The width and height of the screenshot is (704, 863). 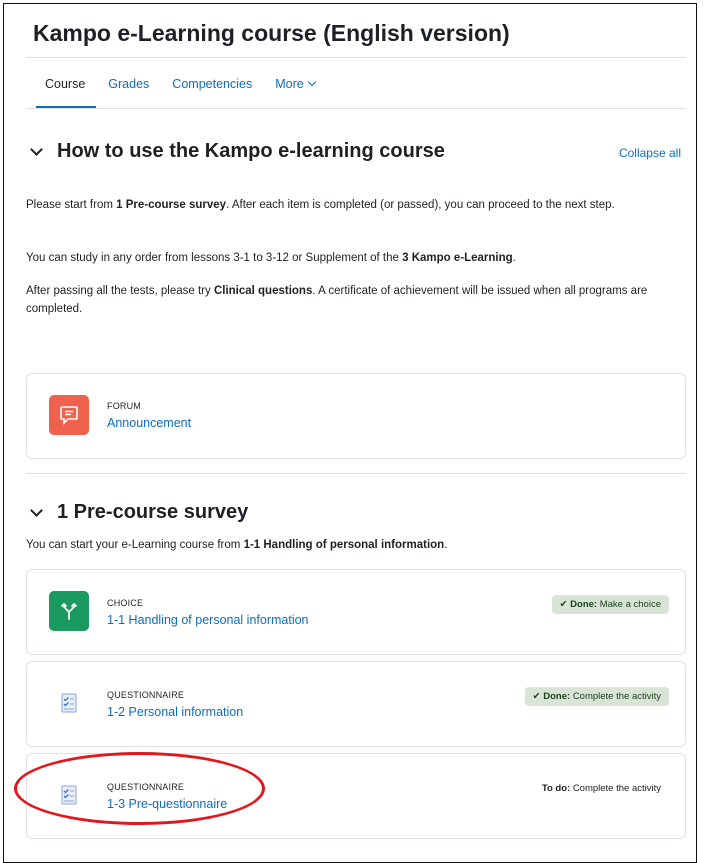 What do you see at coordinates (124, 406) in the screenshot?
I see `activity-type: Forum` at bounding box center [124, 406].